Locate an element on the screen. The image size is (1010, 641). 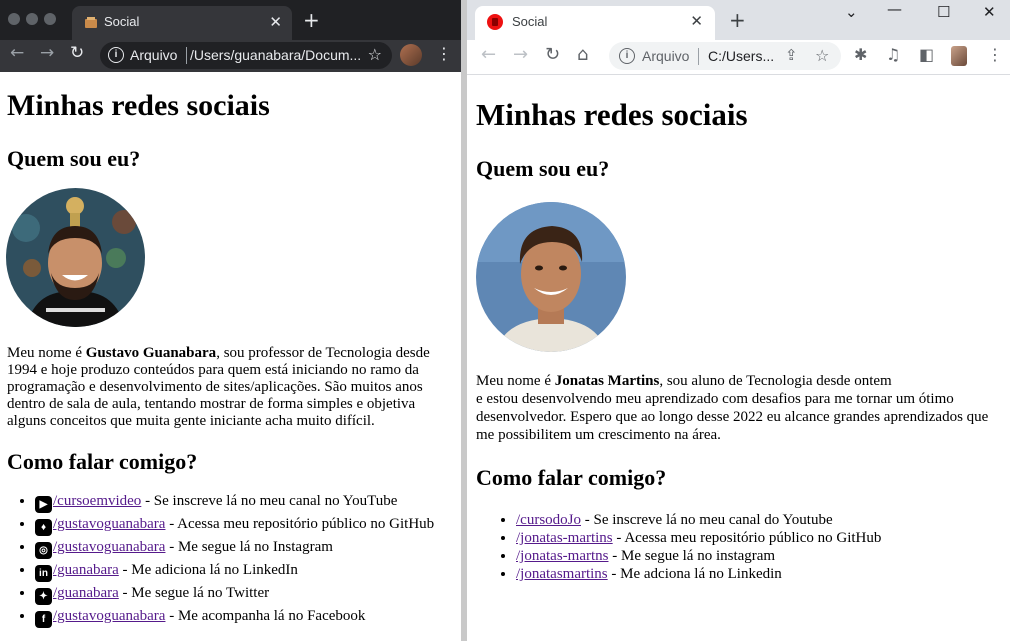
social-link: /jonatas-martns is located at coordinates (562, 556).